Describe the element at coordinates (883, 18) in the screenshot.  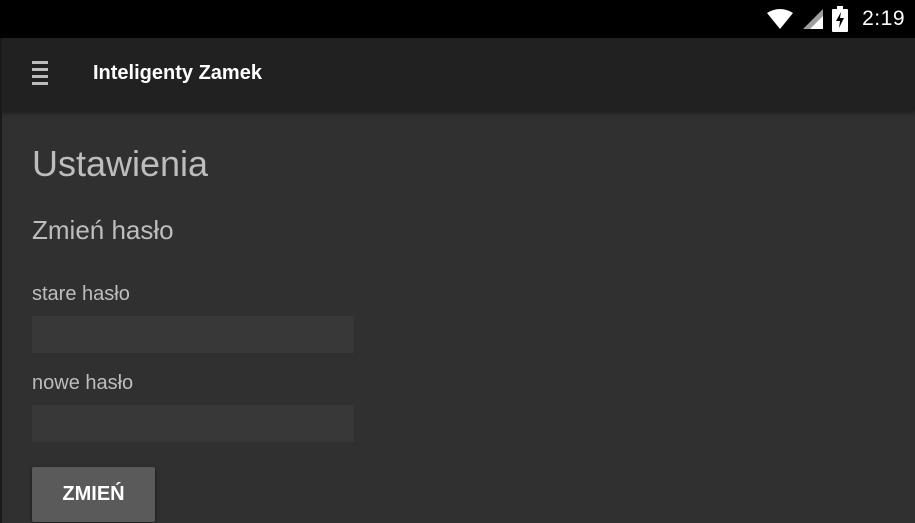
I see `status-time: 2:19` at that location.